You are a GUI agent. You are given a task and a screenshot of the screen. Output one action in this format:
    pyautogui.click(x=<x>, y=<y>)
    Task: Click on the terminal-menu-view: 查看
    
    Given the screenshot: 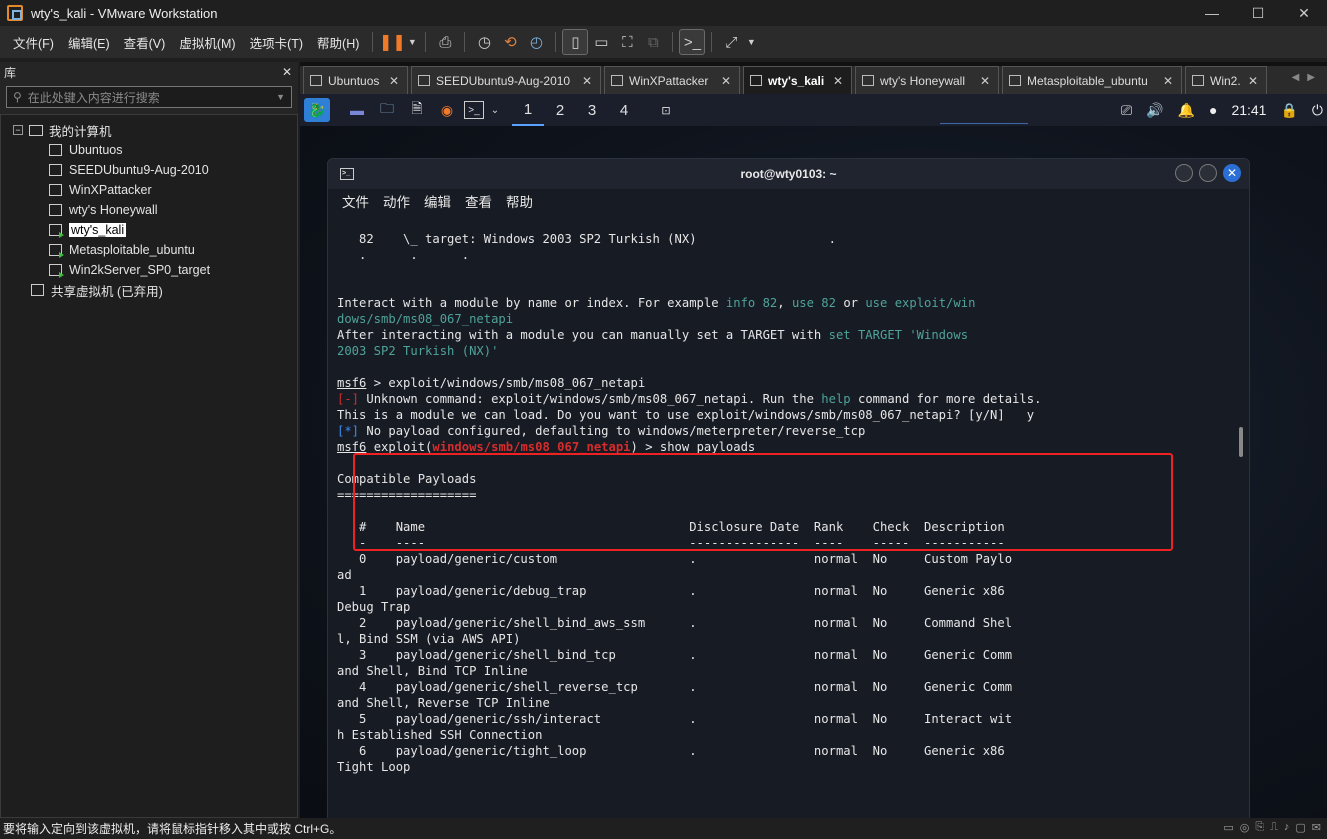 What is the action you would take?
    pyautogui.click(x=478, y=201)
    